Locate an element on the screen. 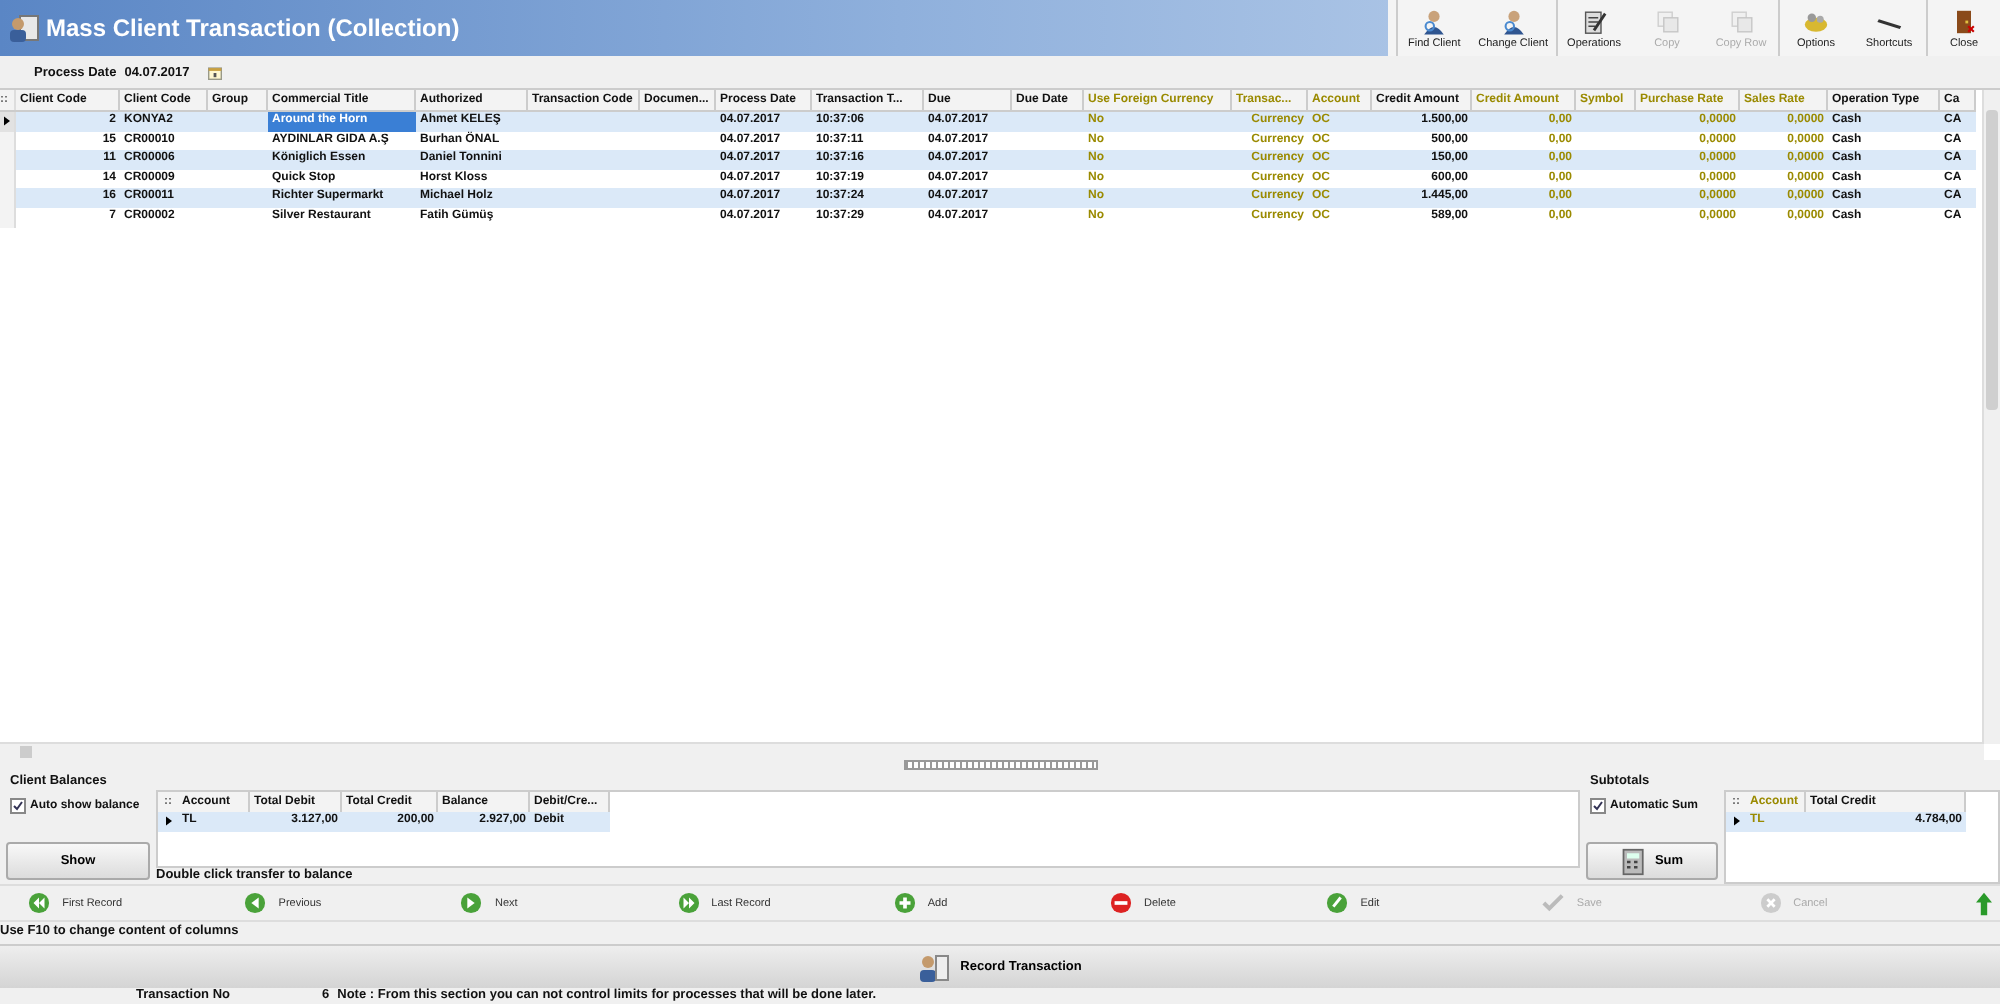  person-document-icon is located at coordinates (934, 967).